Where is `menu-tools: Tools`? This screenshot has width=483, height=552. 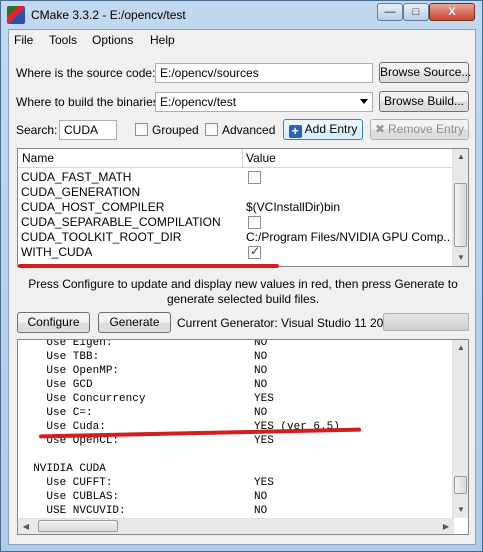 menu-tools: Tools is located at coordinates (63, 40).